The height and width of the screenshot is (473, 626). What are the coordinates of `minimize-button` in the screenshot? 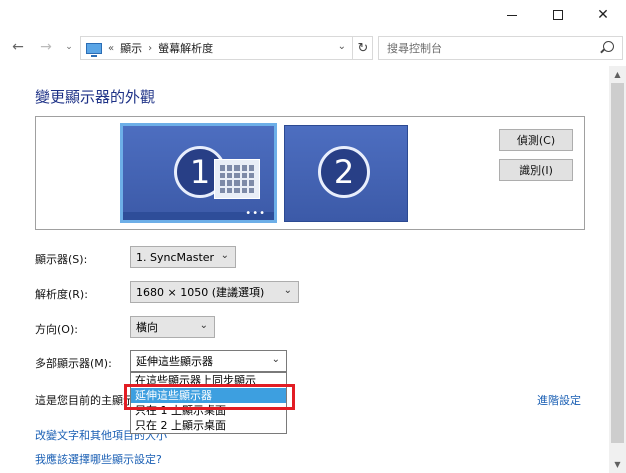 It's located at (512, 15).